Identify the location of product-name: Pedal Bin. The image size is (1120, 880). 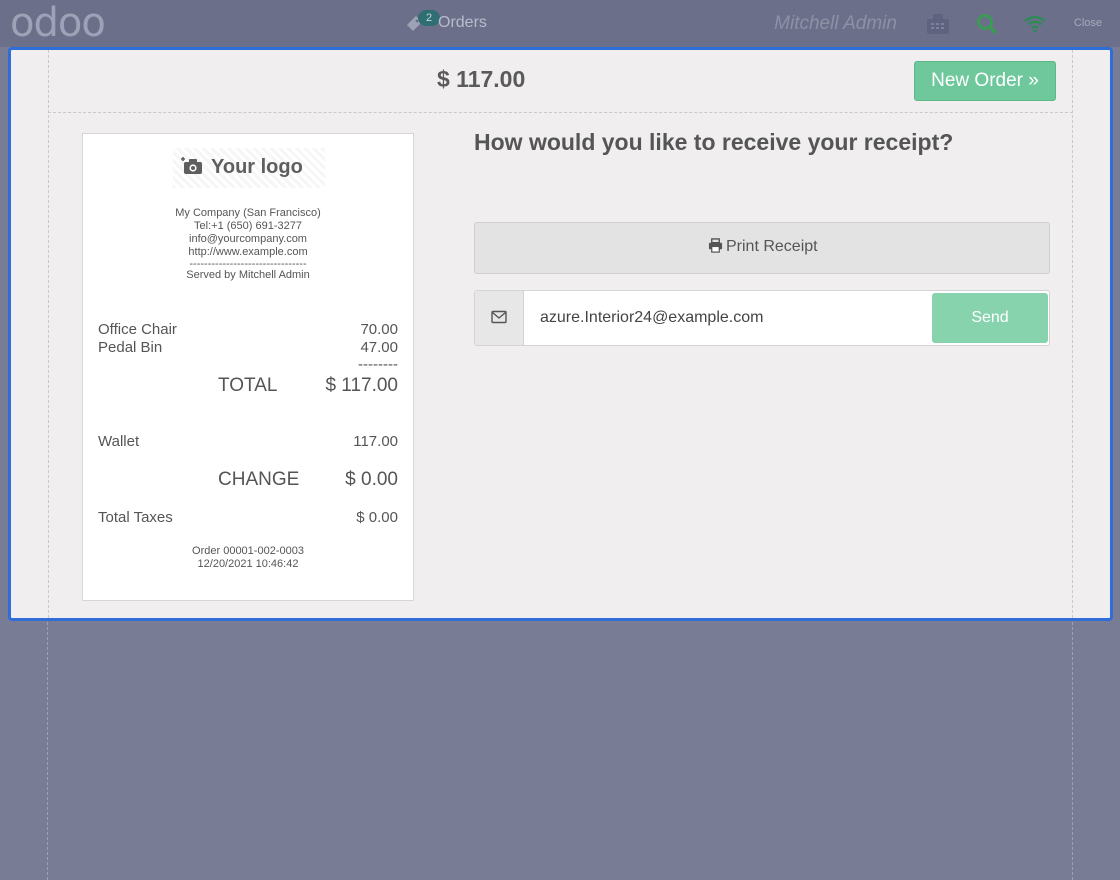
(130, 347).